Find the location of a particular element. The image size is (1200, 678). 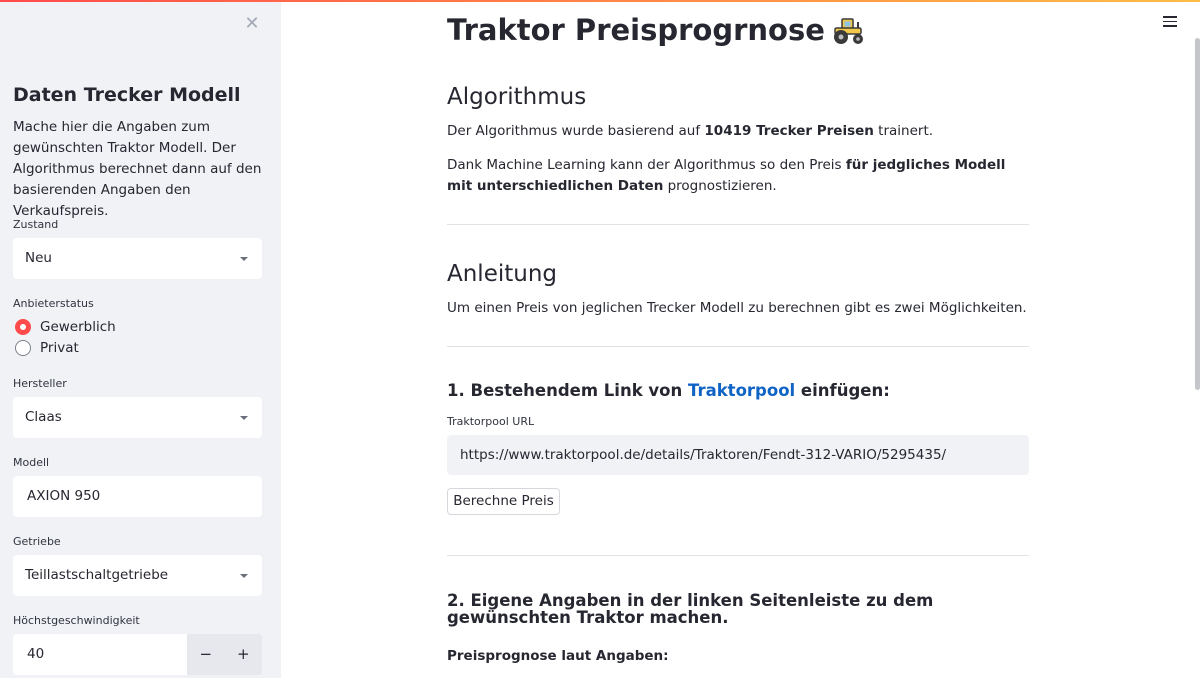

hoechstgeschwindigkeit-stepper: 40 − + is located at coordinates (137, 654).